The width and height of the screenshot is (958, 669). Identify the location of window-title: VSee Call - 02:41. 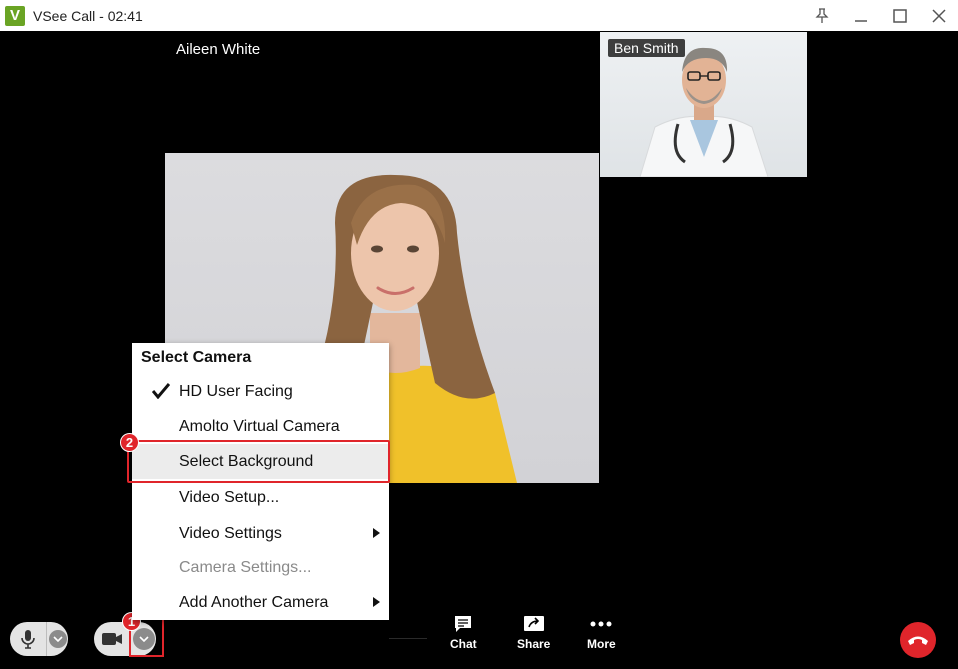
(88, 15).